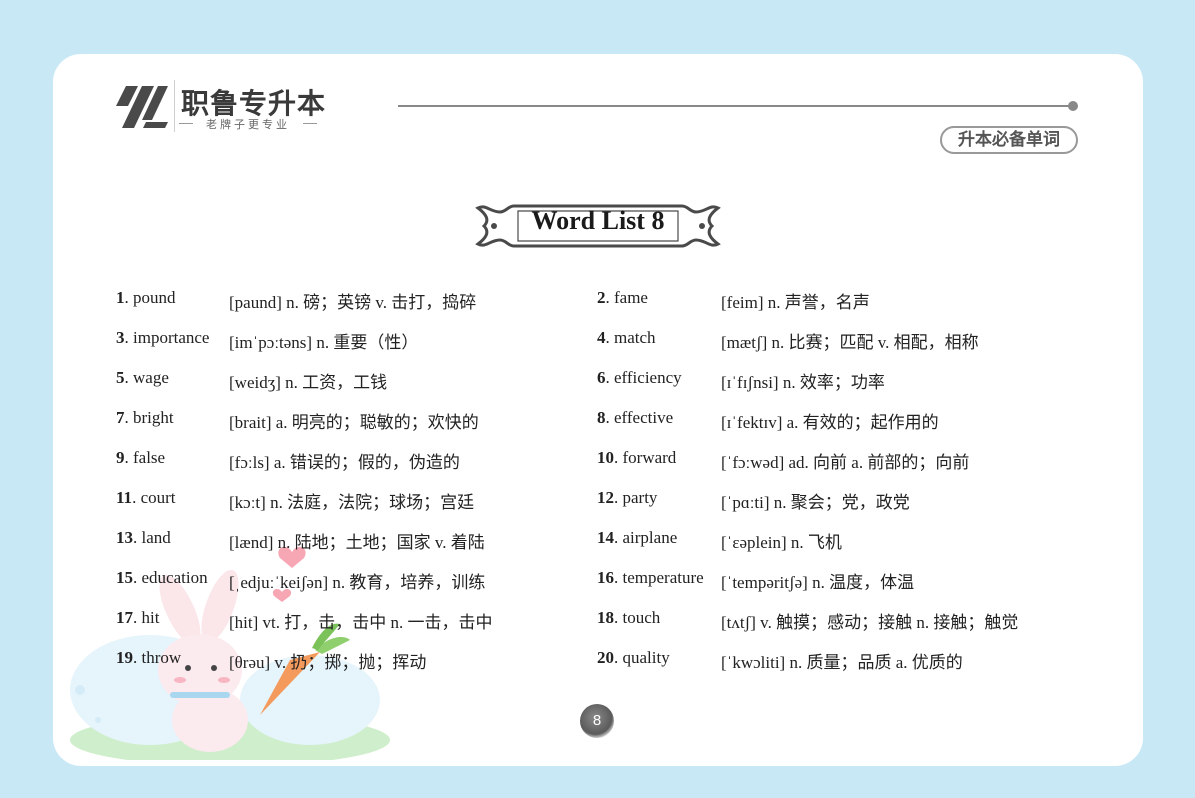  I want to click on word-text: bright, so click(153, 417).